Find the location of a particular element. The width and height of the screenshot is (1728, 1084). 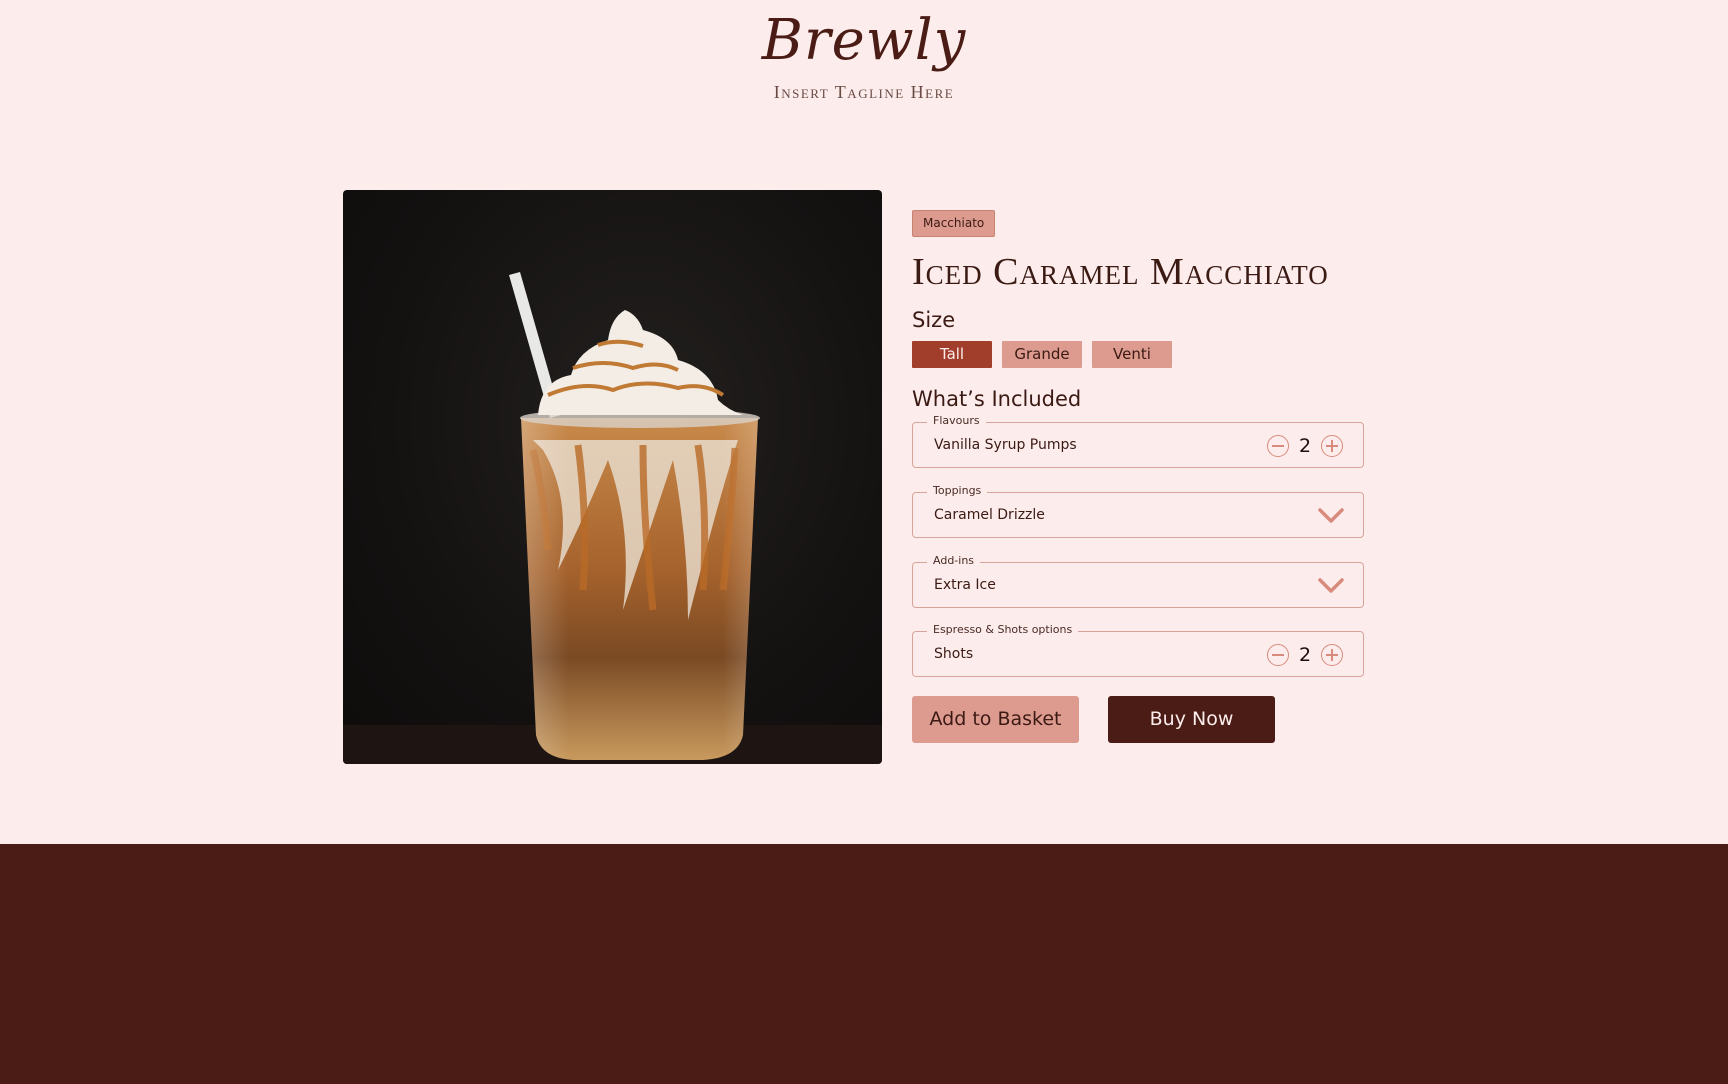

brand-tagline: Insert Tagline Here is located at coordinates (864, 92).